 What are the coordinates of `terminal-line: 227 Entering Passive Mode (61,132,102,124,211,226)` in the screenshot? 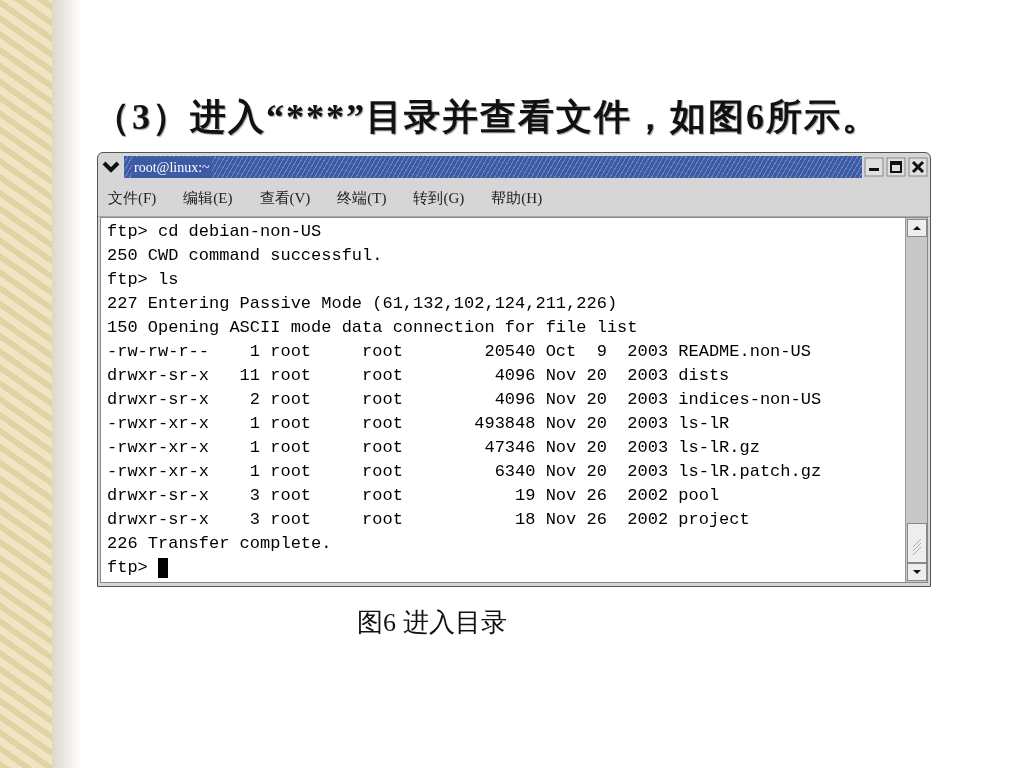 It's located at (362, 304).